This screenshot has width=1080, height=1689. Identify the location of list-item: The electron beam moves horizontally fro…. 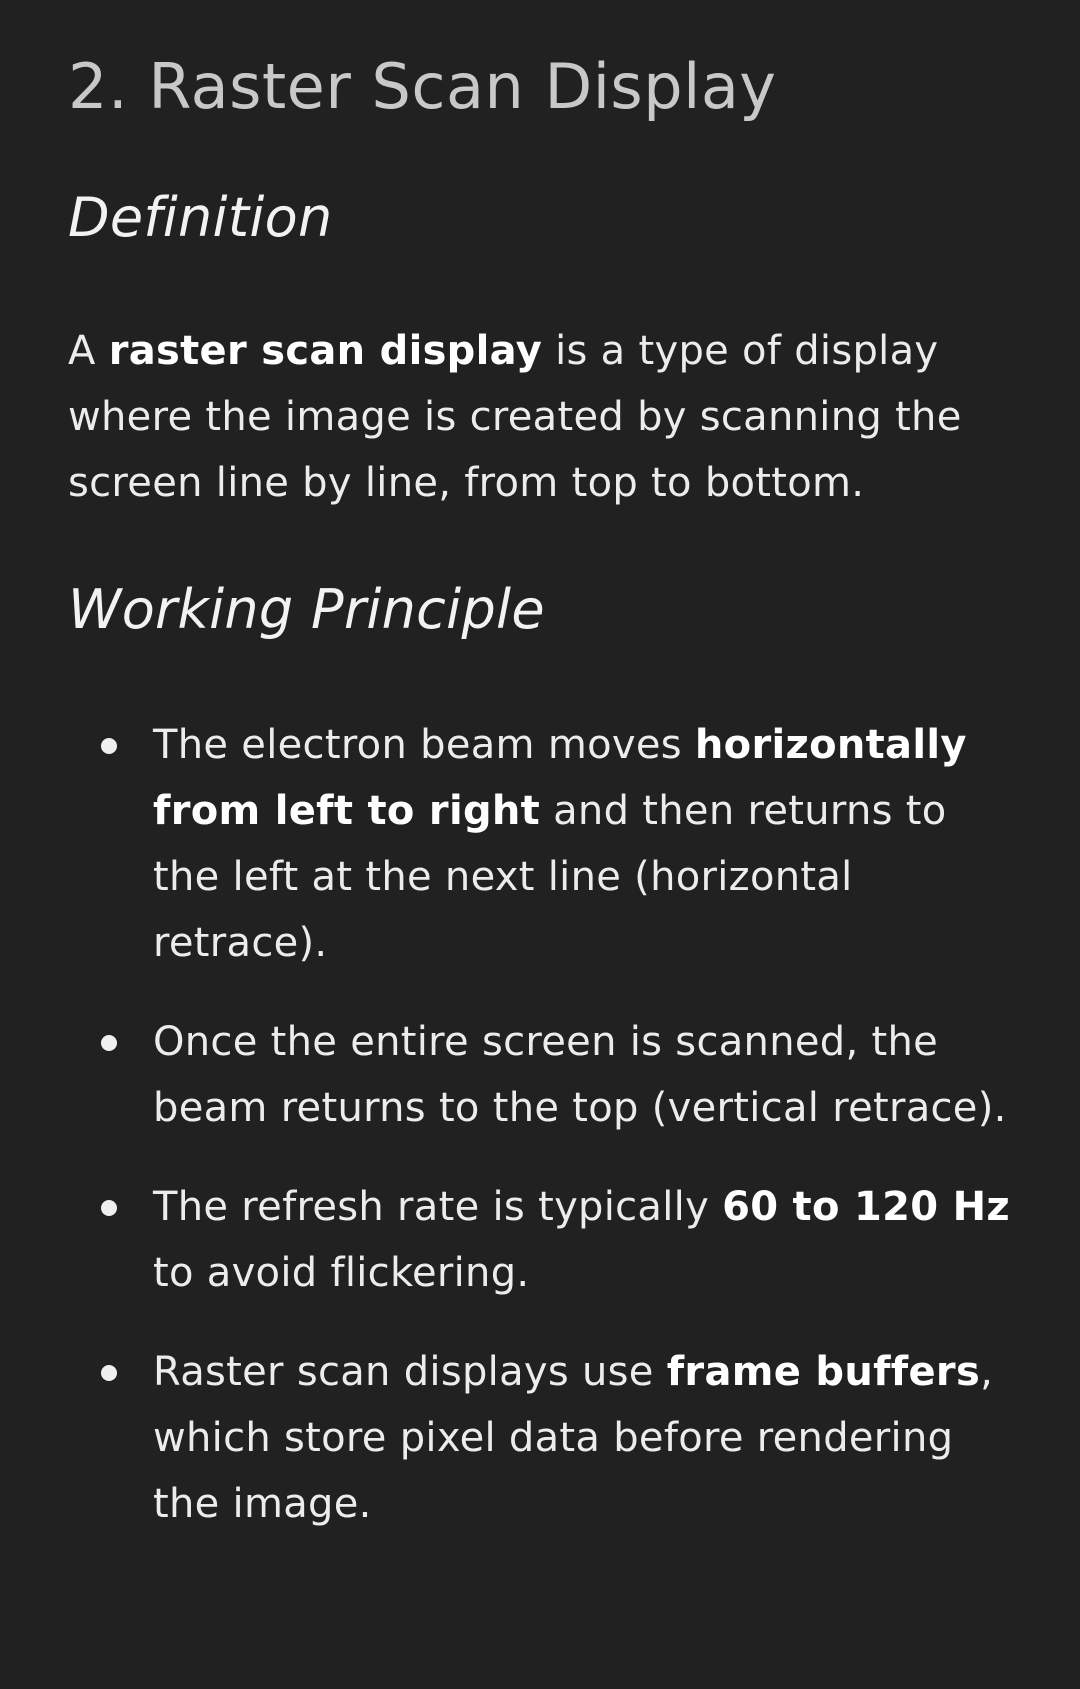
(540, 844).